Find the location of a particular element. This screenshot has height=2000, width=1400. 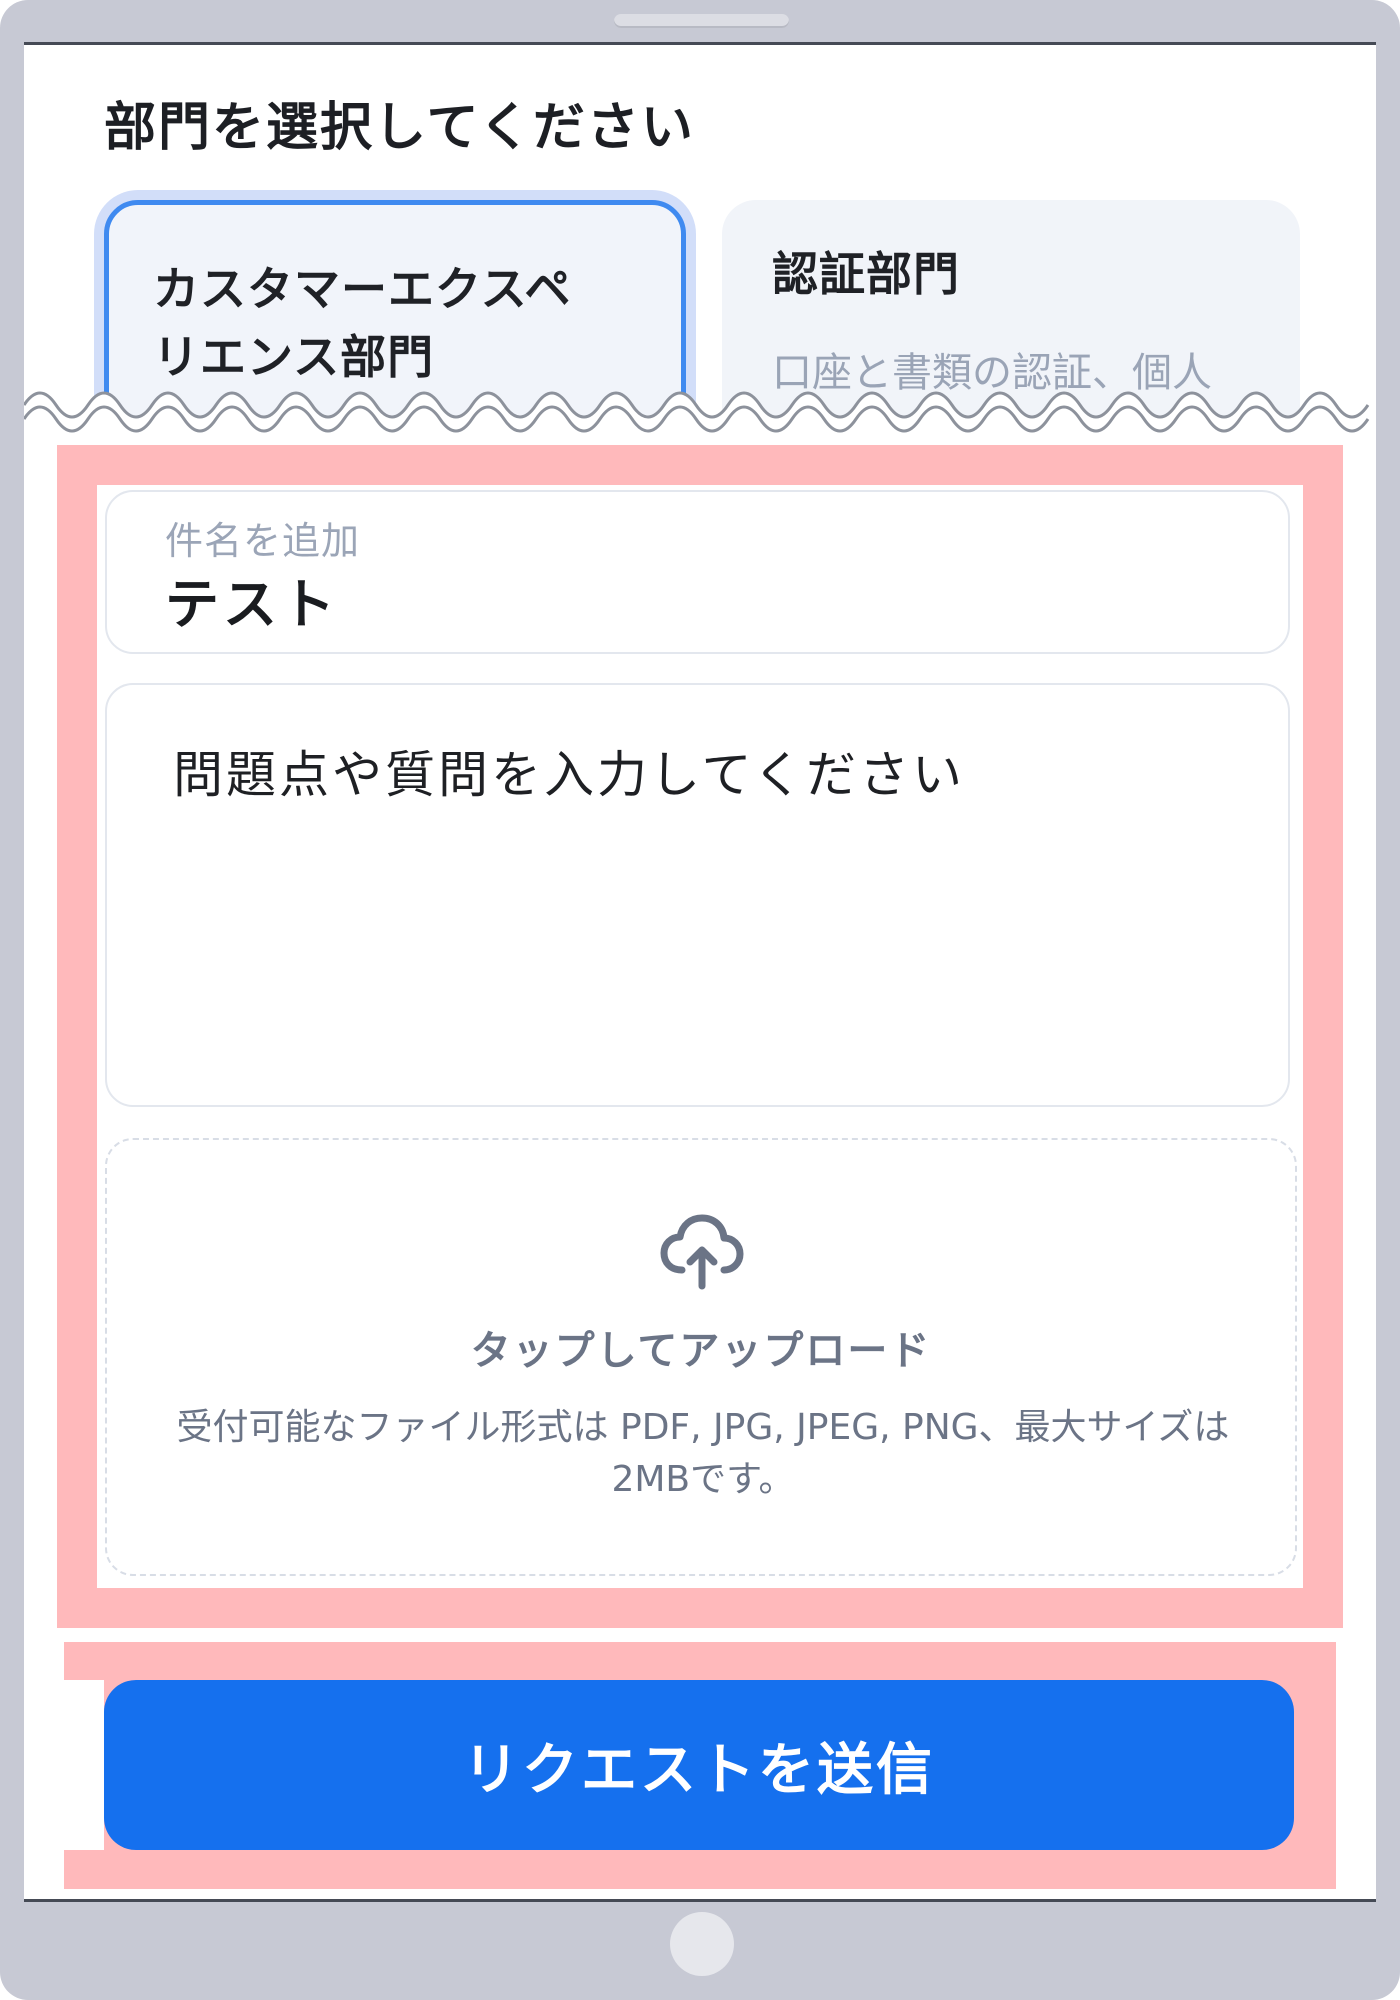

subject-label: 件名を追加 is located at coordinates (263, 541).